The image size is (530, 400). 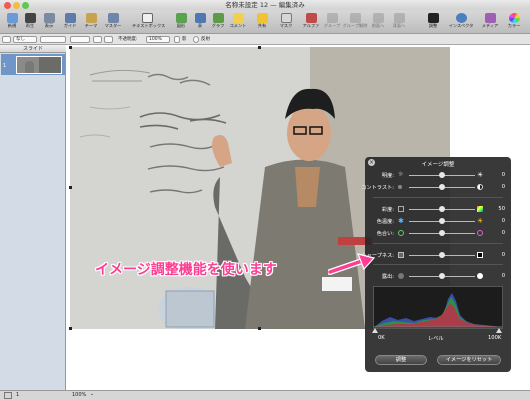 What do you see at coordinates (286, 22) in the screenshot?
I see `toolbar-mask-button: マスク` at bounding box center [286, 22].